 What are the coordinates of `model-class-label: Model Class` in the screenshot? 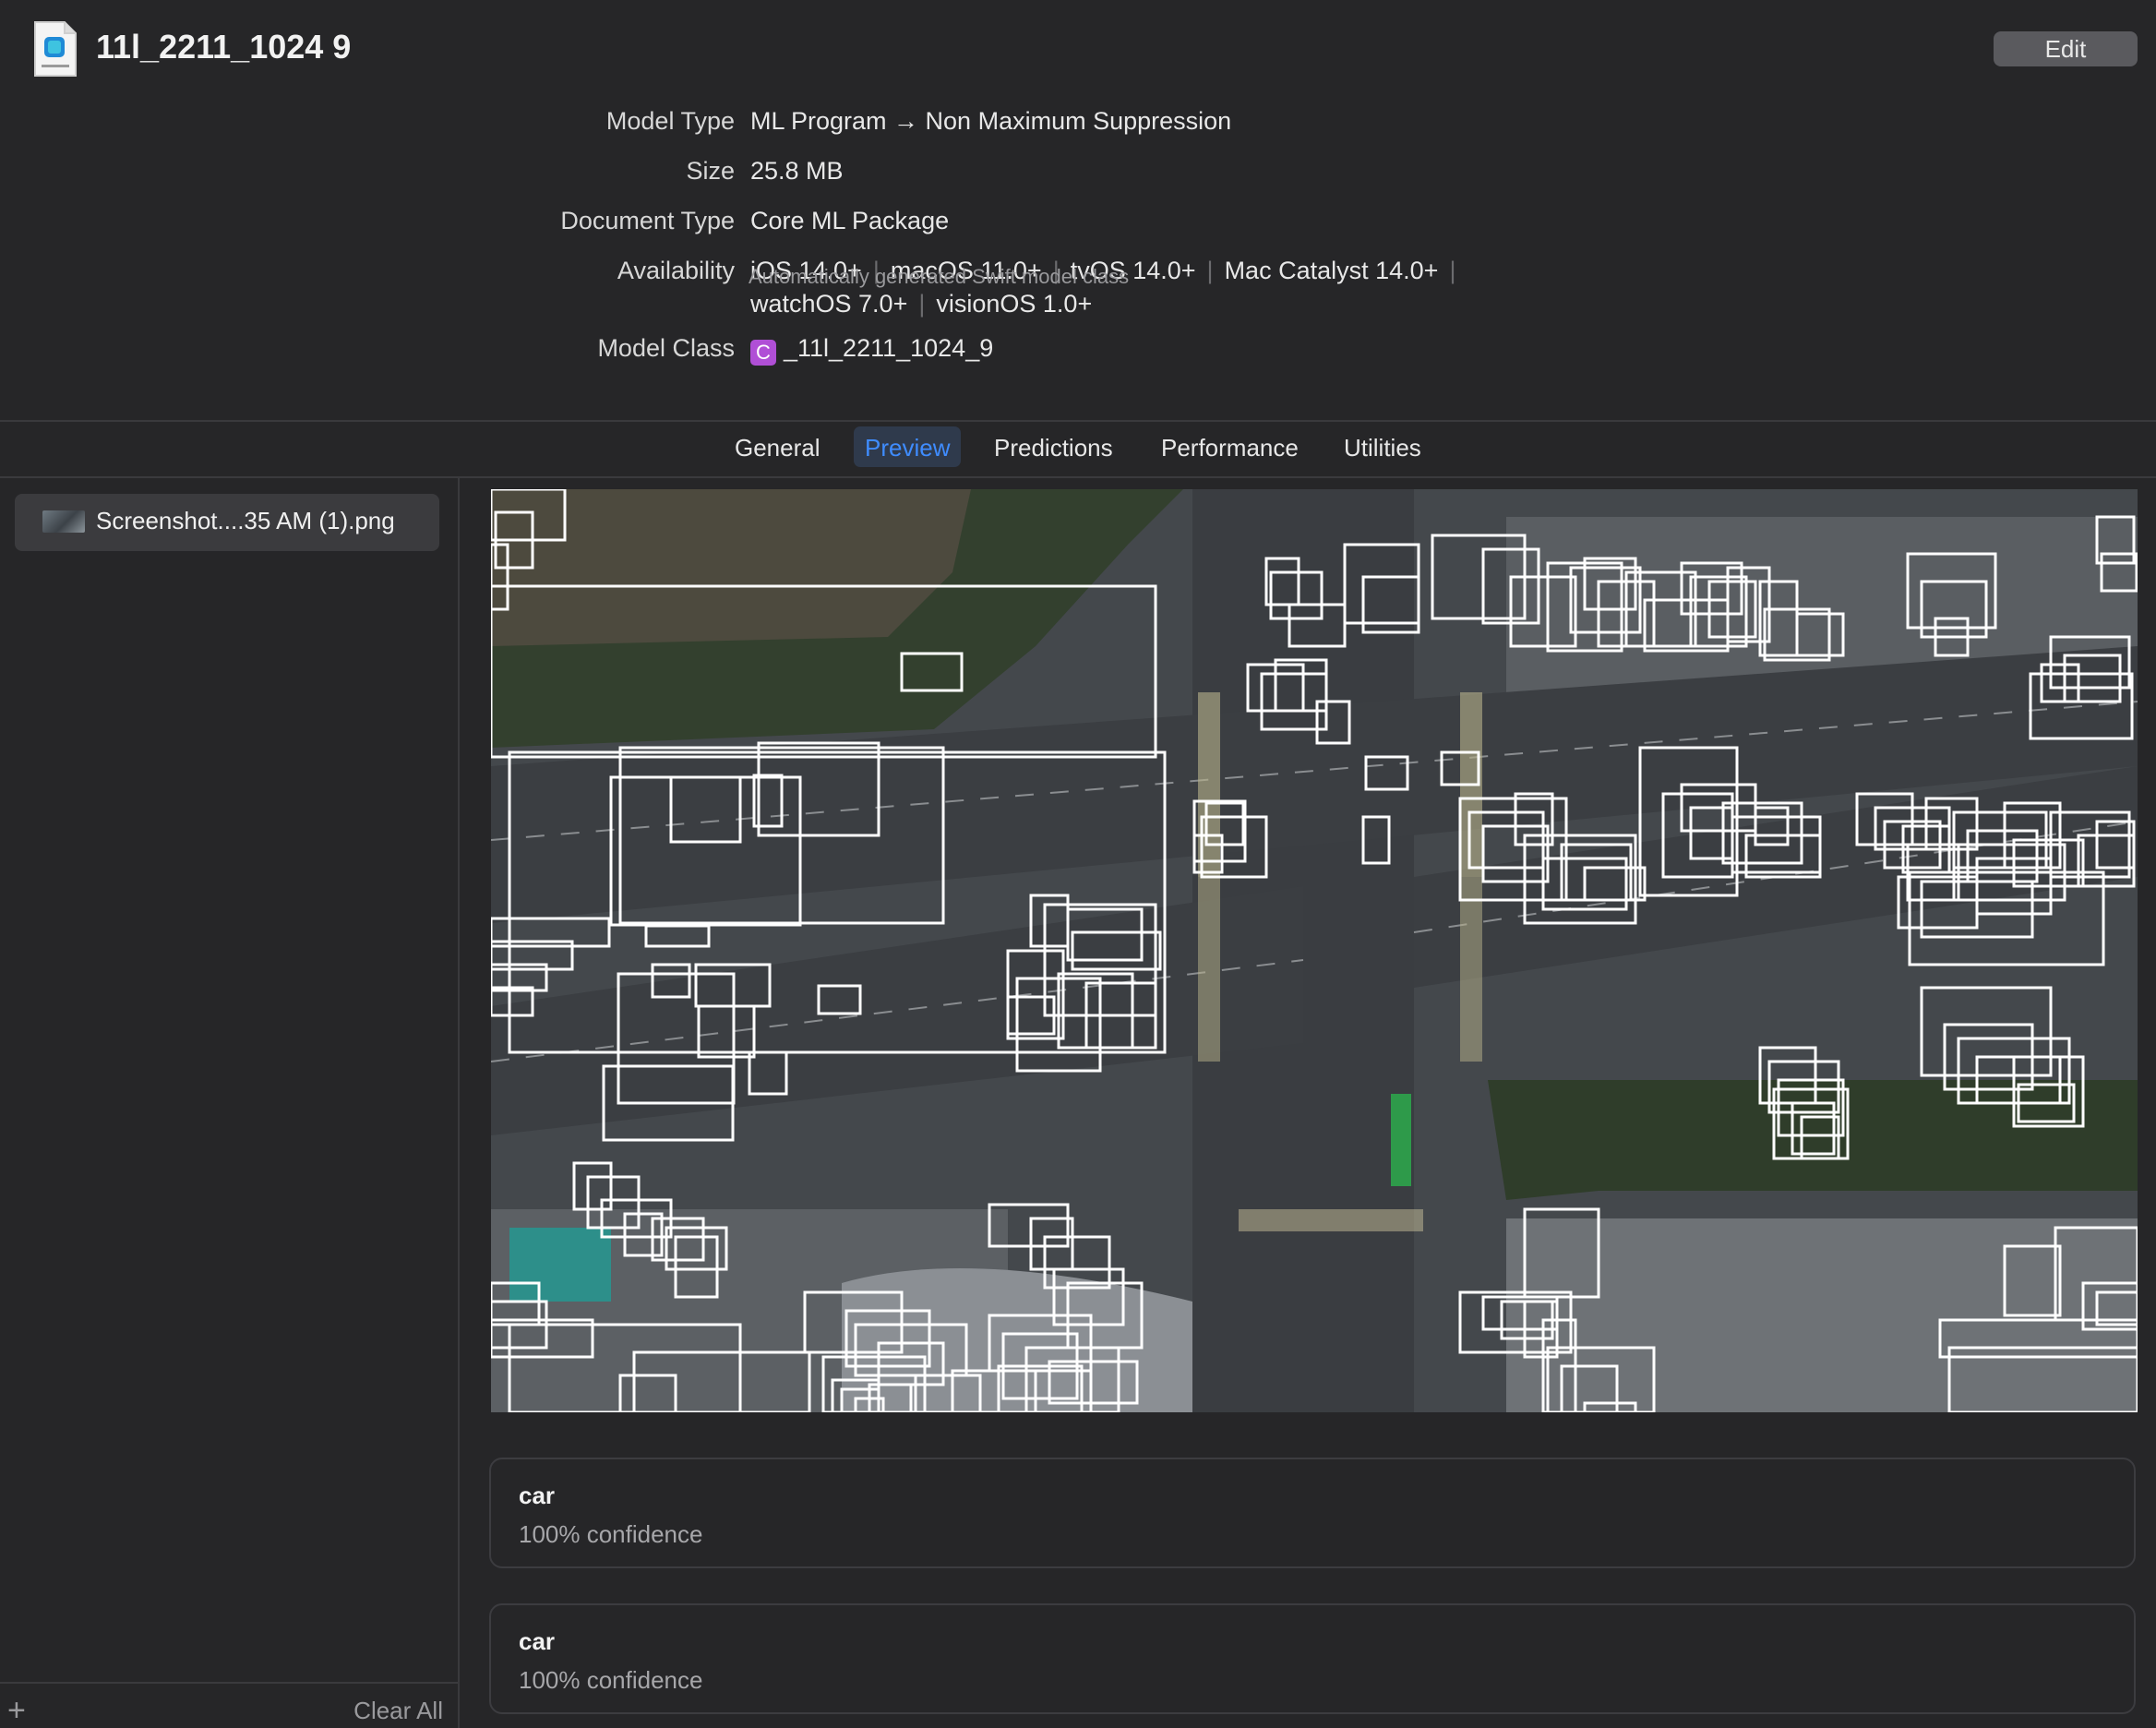 It's located at (666, 348).